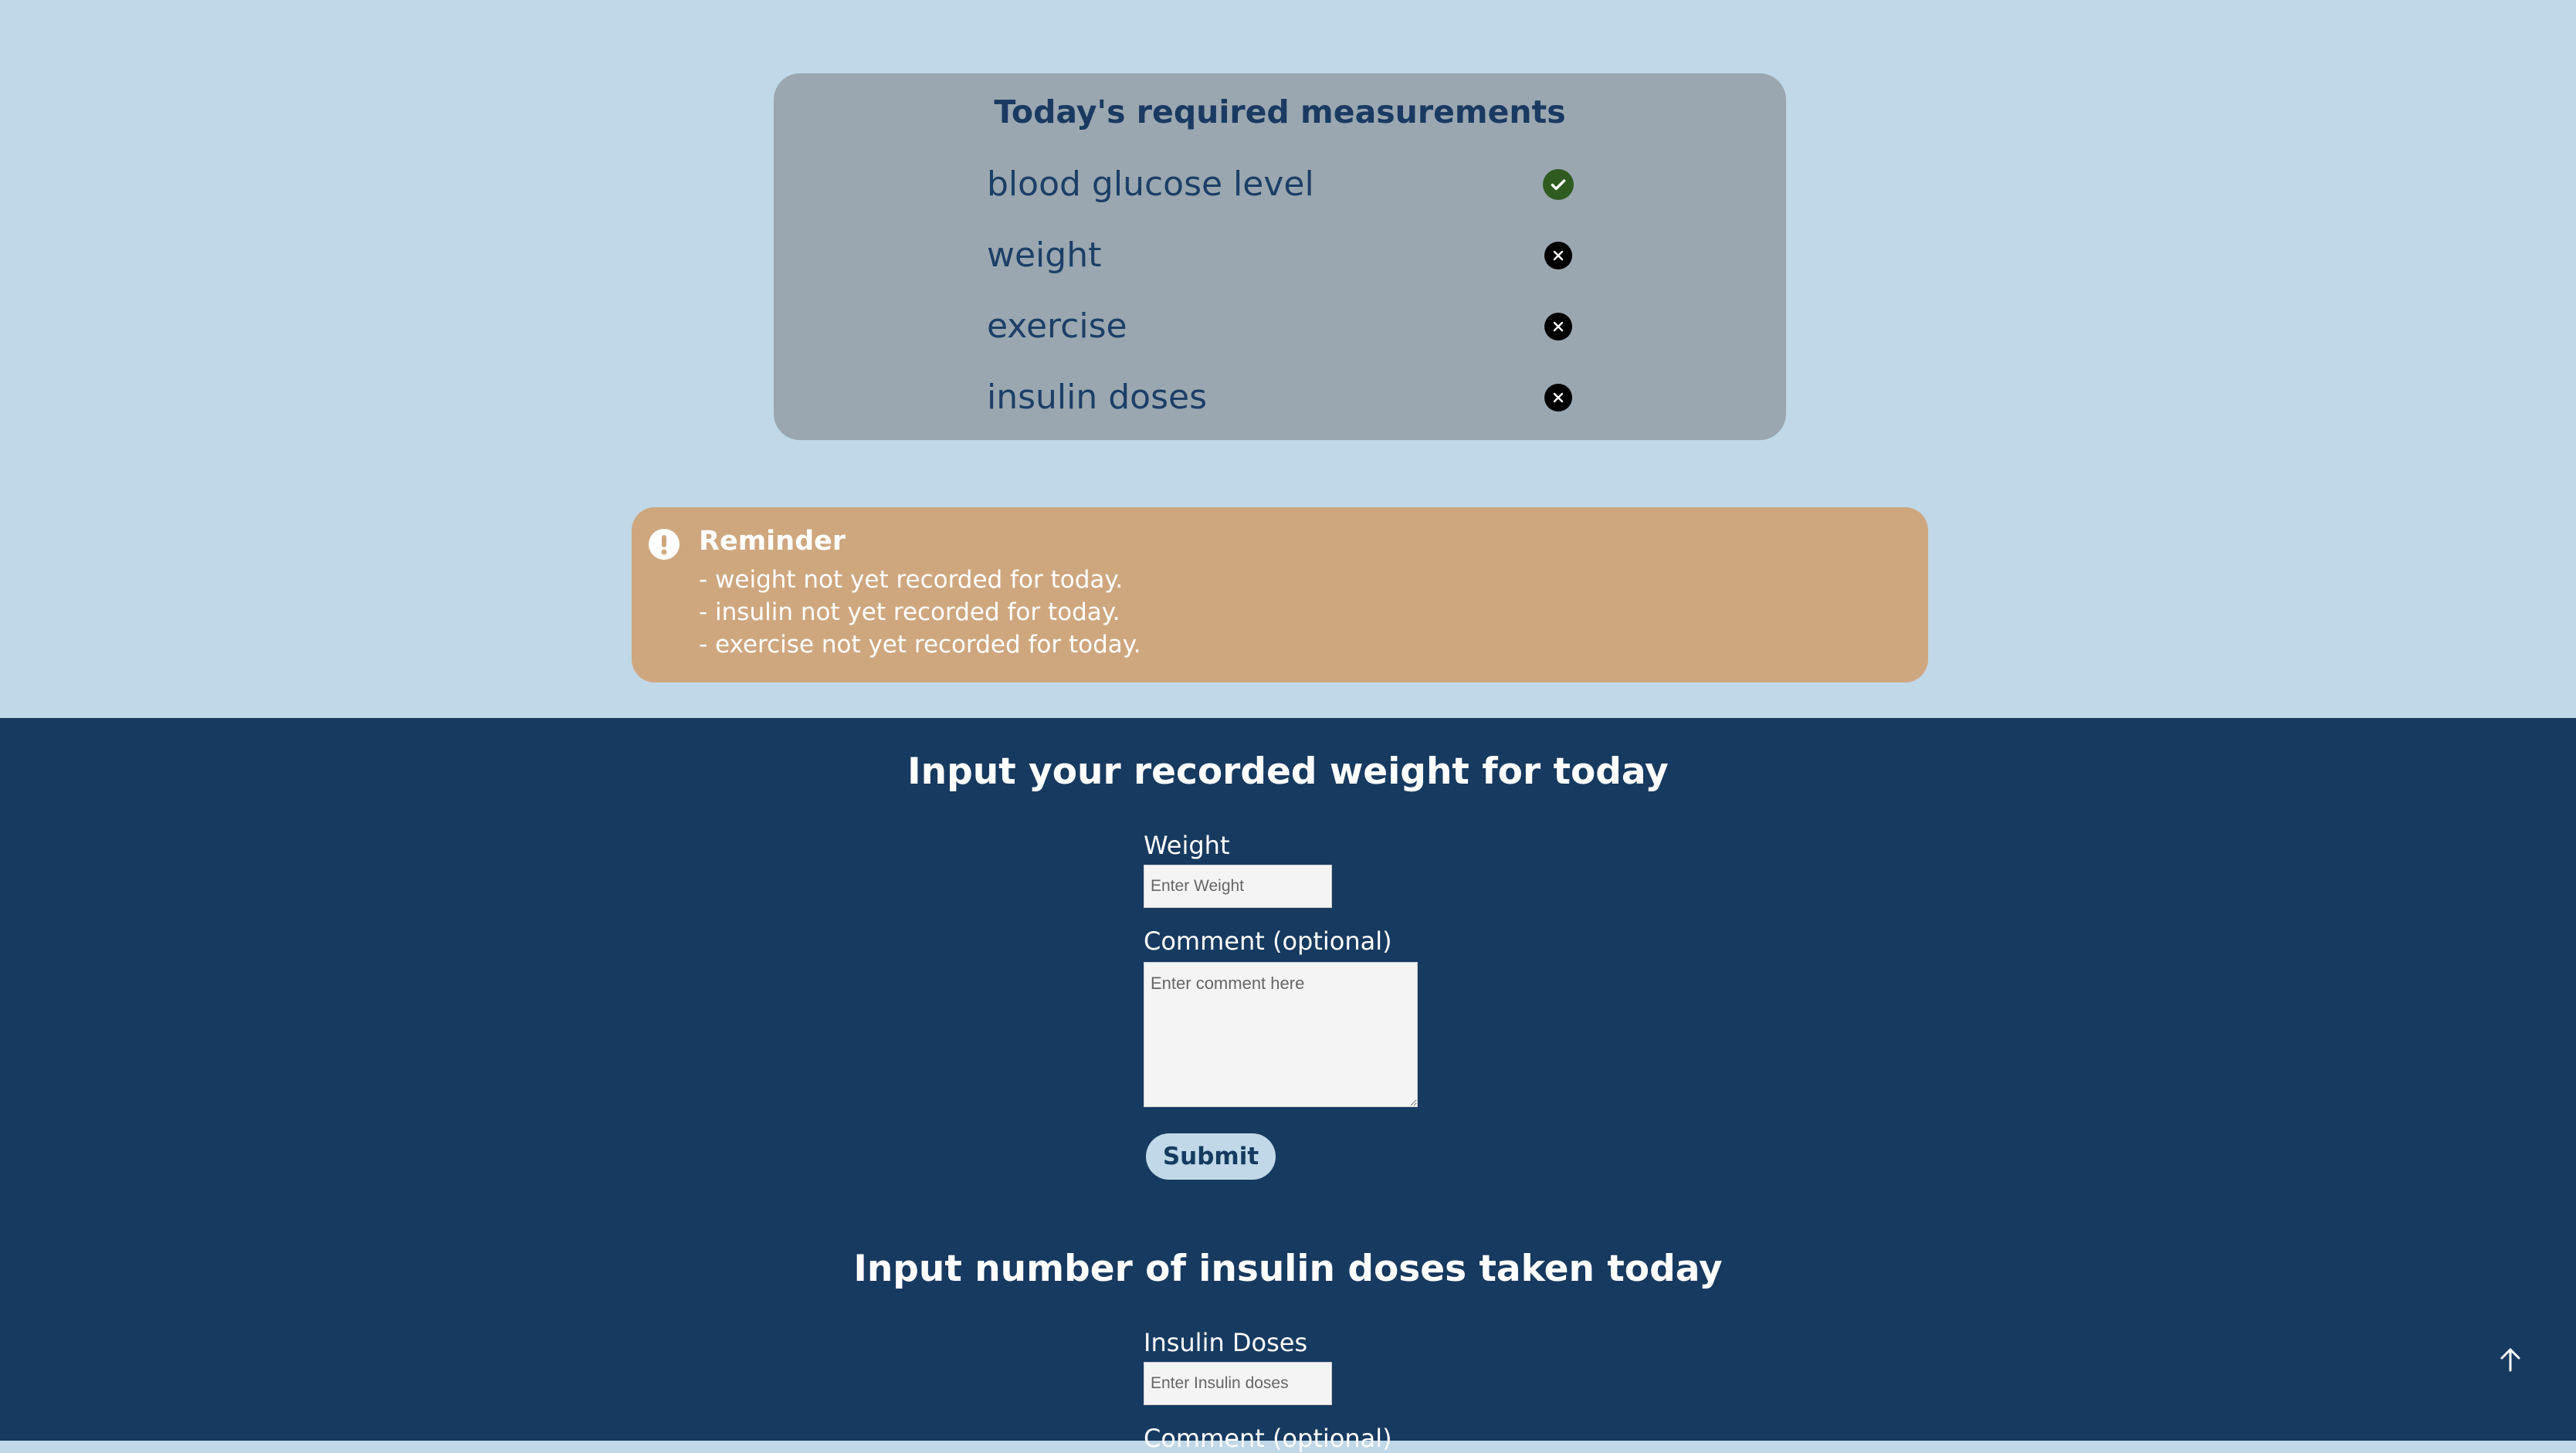  I want to click on reminder-line: - insulin not yet recorded for today., so click(909, 612).